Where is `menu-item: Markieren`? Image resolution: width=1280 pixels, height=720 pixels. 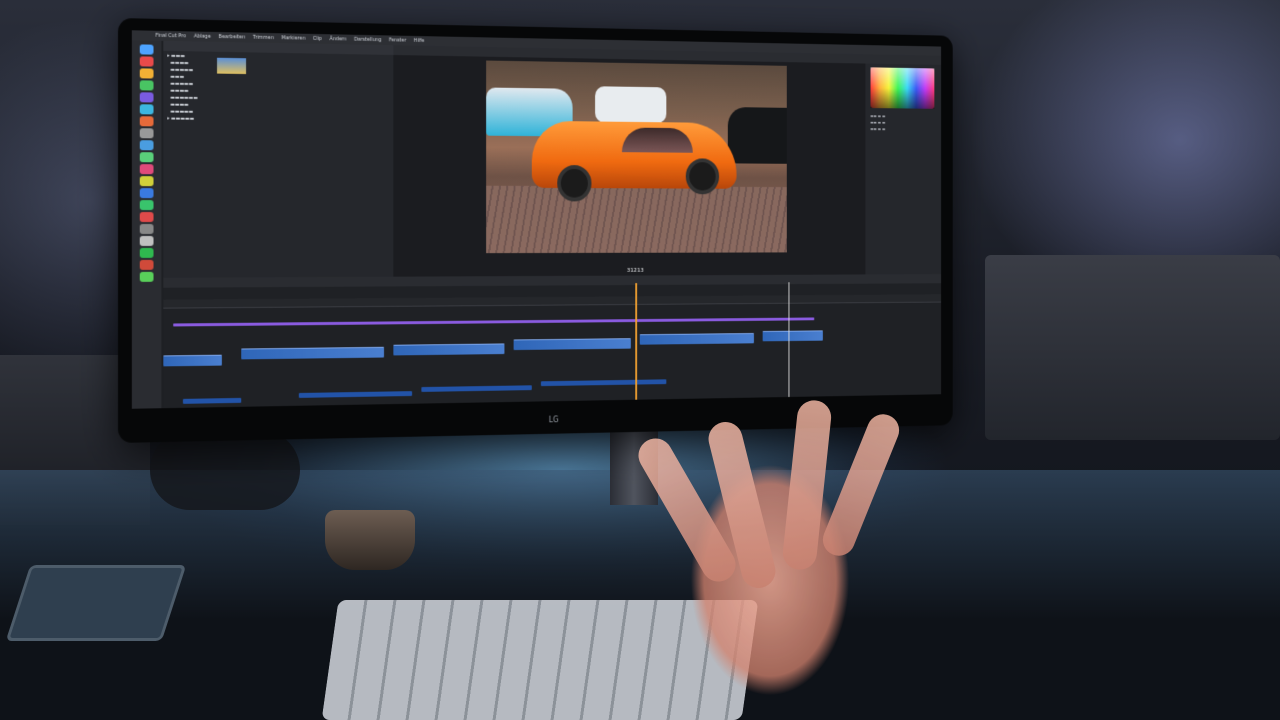 menu-item: Markieren is located at coordinates (293, 38).